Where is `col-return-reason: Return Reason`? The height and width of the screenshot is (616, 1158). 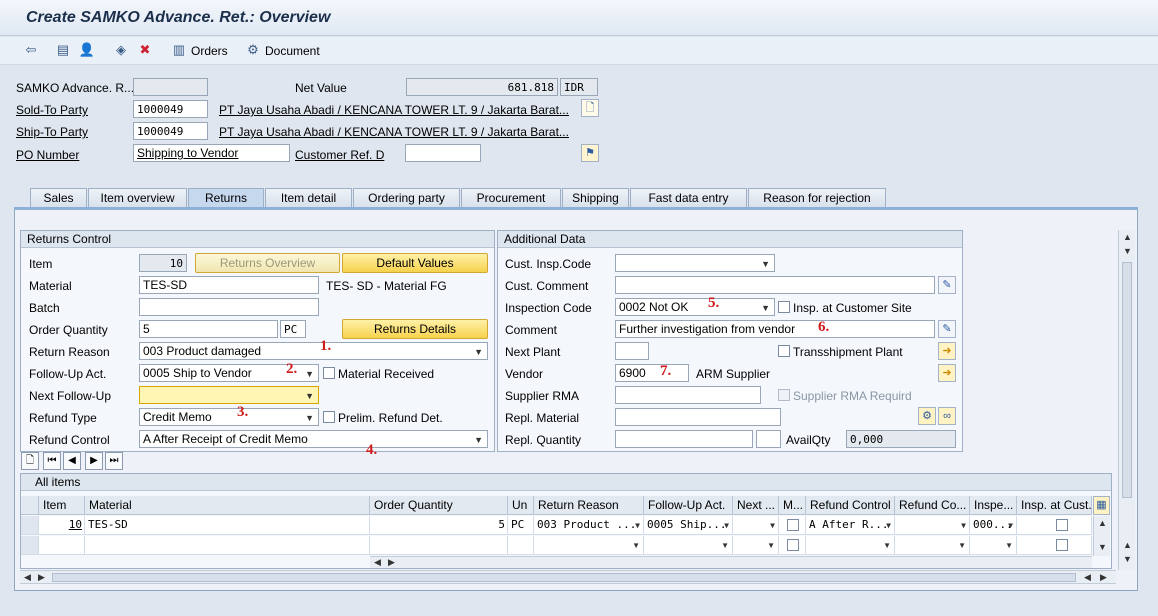
col-return-reason: Return Reason is located at coordinates (589, 505).